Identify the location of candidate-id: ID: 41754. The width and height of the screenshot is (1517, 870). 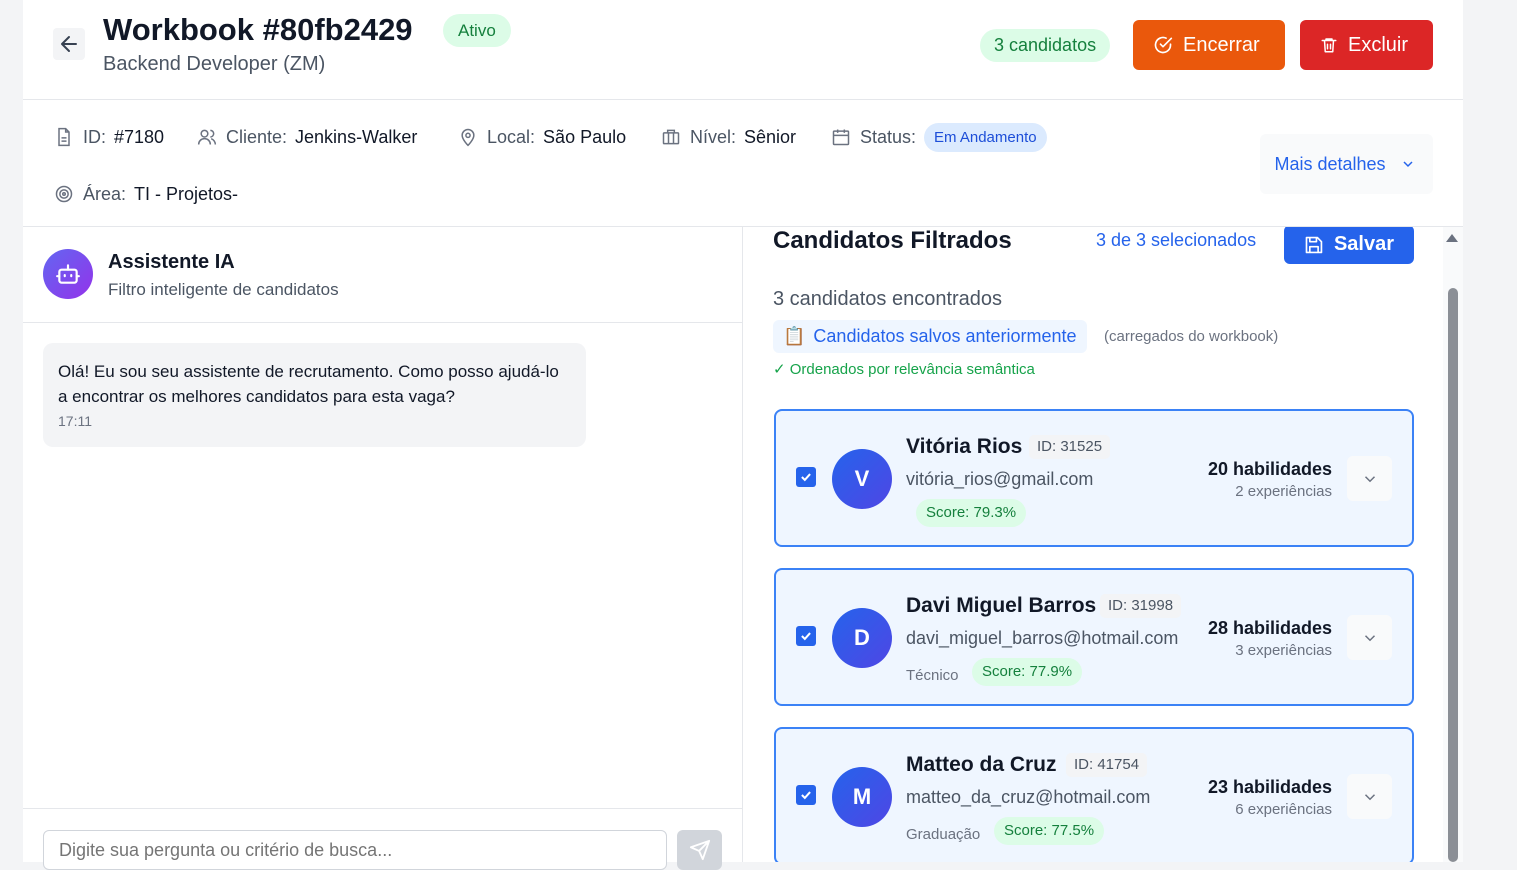
(1107, 765).